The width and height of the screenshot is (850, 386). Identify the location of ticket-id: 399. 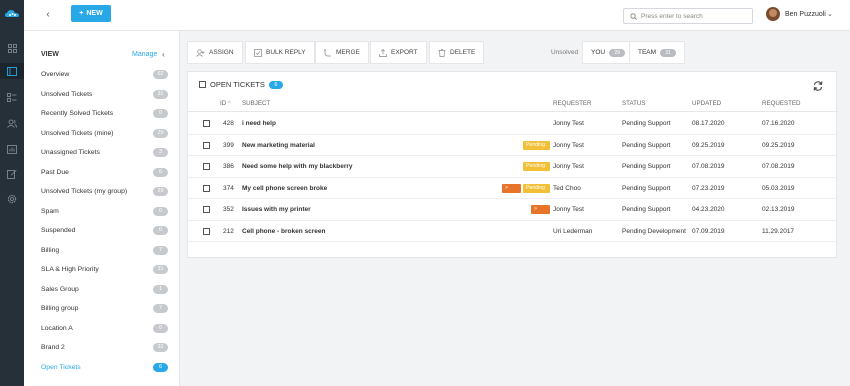
(228, 145).